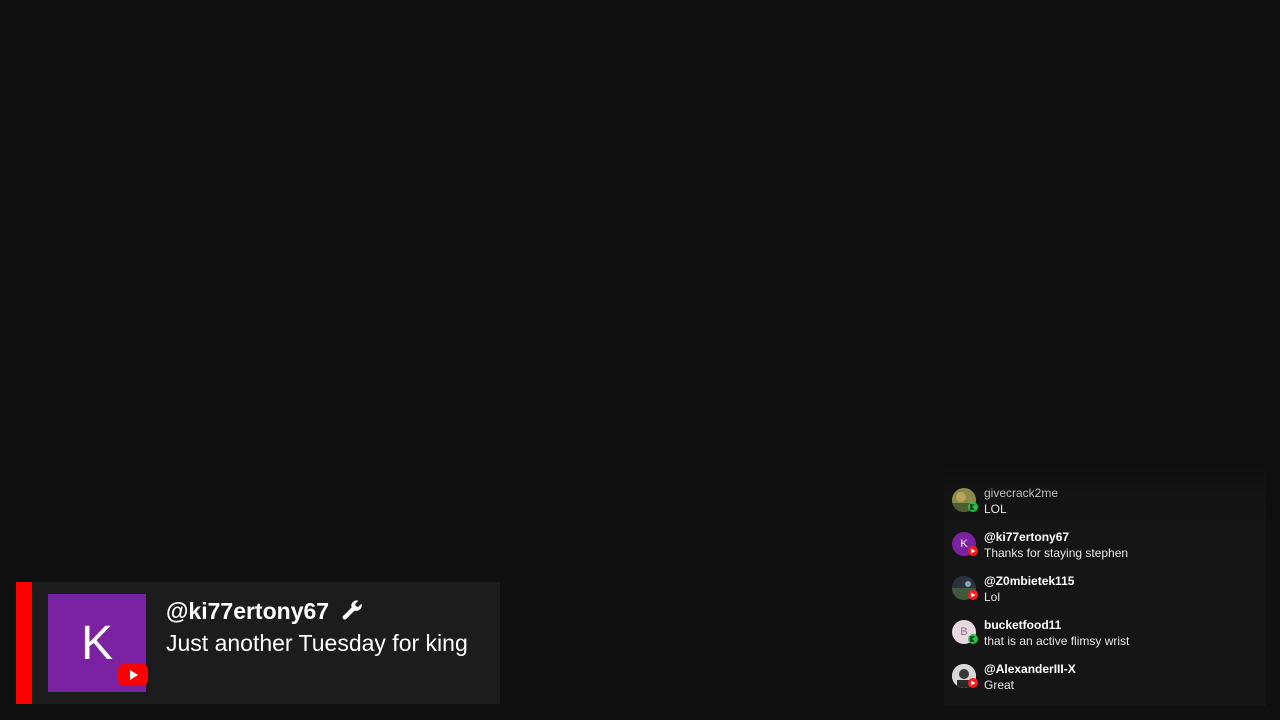  What do you see at coordinates (1102, 506) in the screenshot?
I see `chat-message: givecrack2me LOL` at bounding box center [1102, 506].